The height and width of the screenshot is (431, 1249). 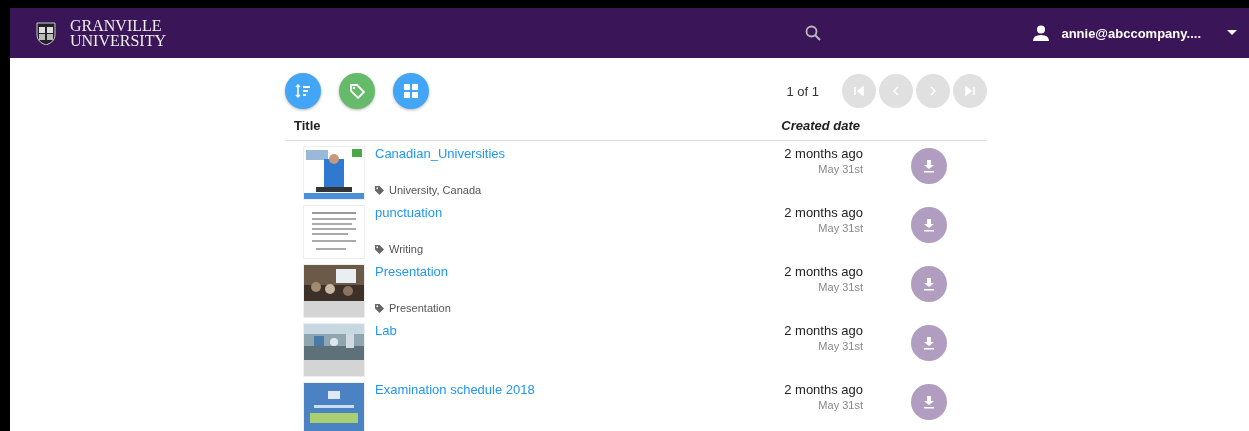 What do you see at coordinates (1041, 33) in the screenshot?
I see `user-icon` at bounding box center [1041, 33].